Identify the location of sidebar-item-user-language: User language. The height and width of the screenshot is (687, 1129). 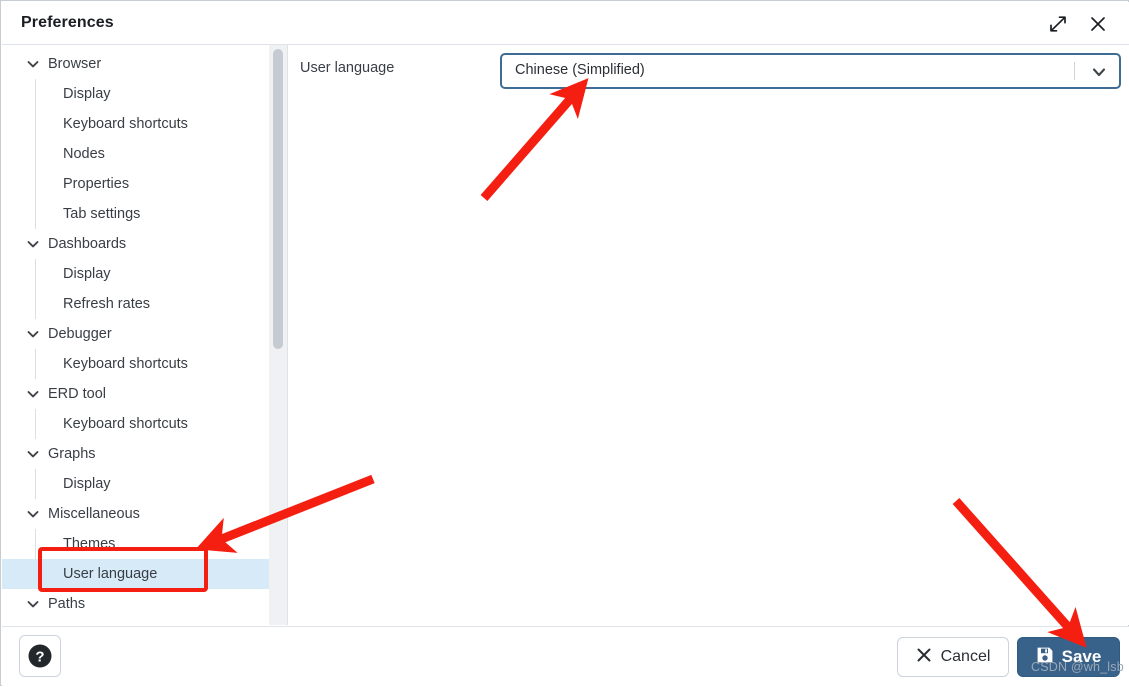
(144, 574).